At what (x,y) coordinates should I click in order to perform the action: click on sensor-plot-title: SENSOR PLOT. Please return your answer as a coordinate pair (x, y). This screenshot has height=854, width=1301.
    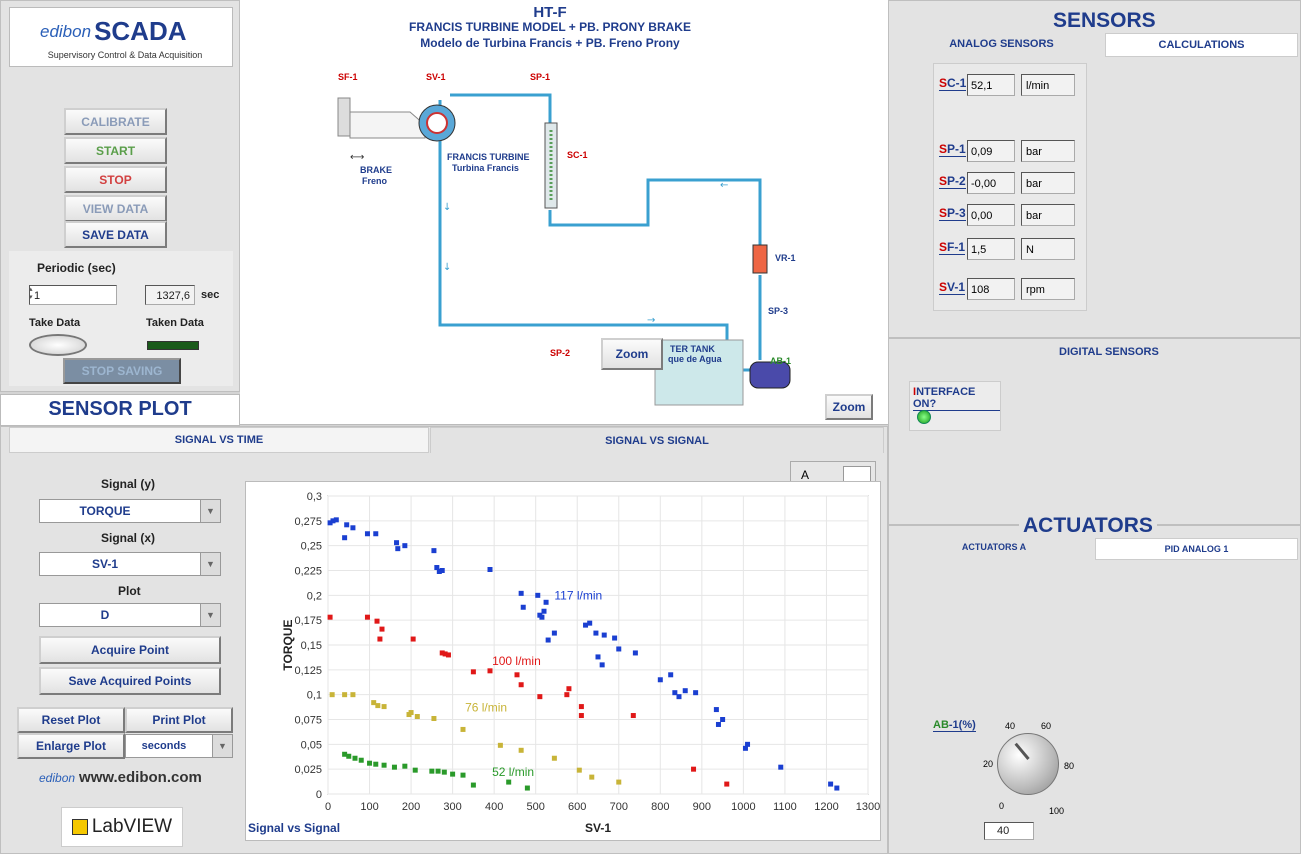
    Looking at the image, I should click on (120, 409).